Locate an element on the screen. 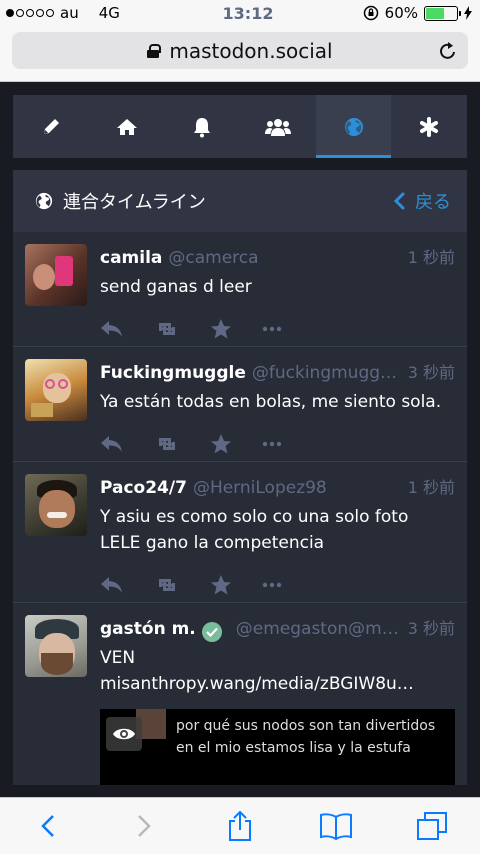 The width and height of the screenshot is (480, 854). asterisk-icon is located at coordinates (429, 126).